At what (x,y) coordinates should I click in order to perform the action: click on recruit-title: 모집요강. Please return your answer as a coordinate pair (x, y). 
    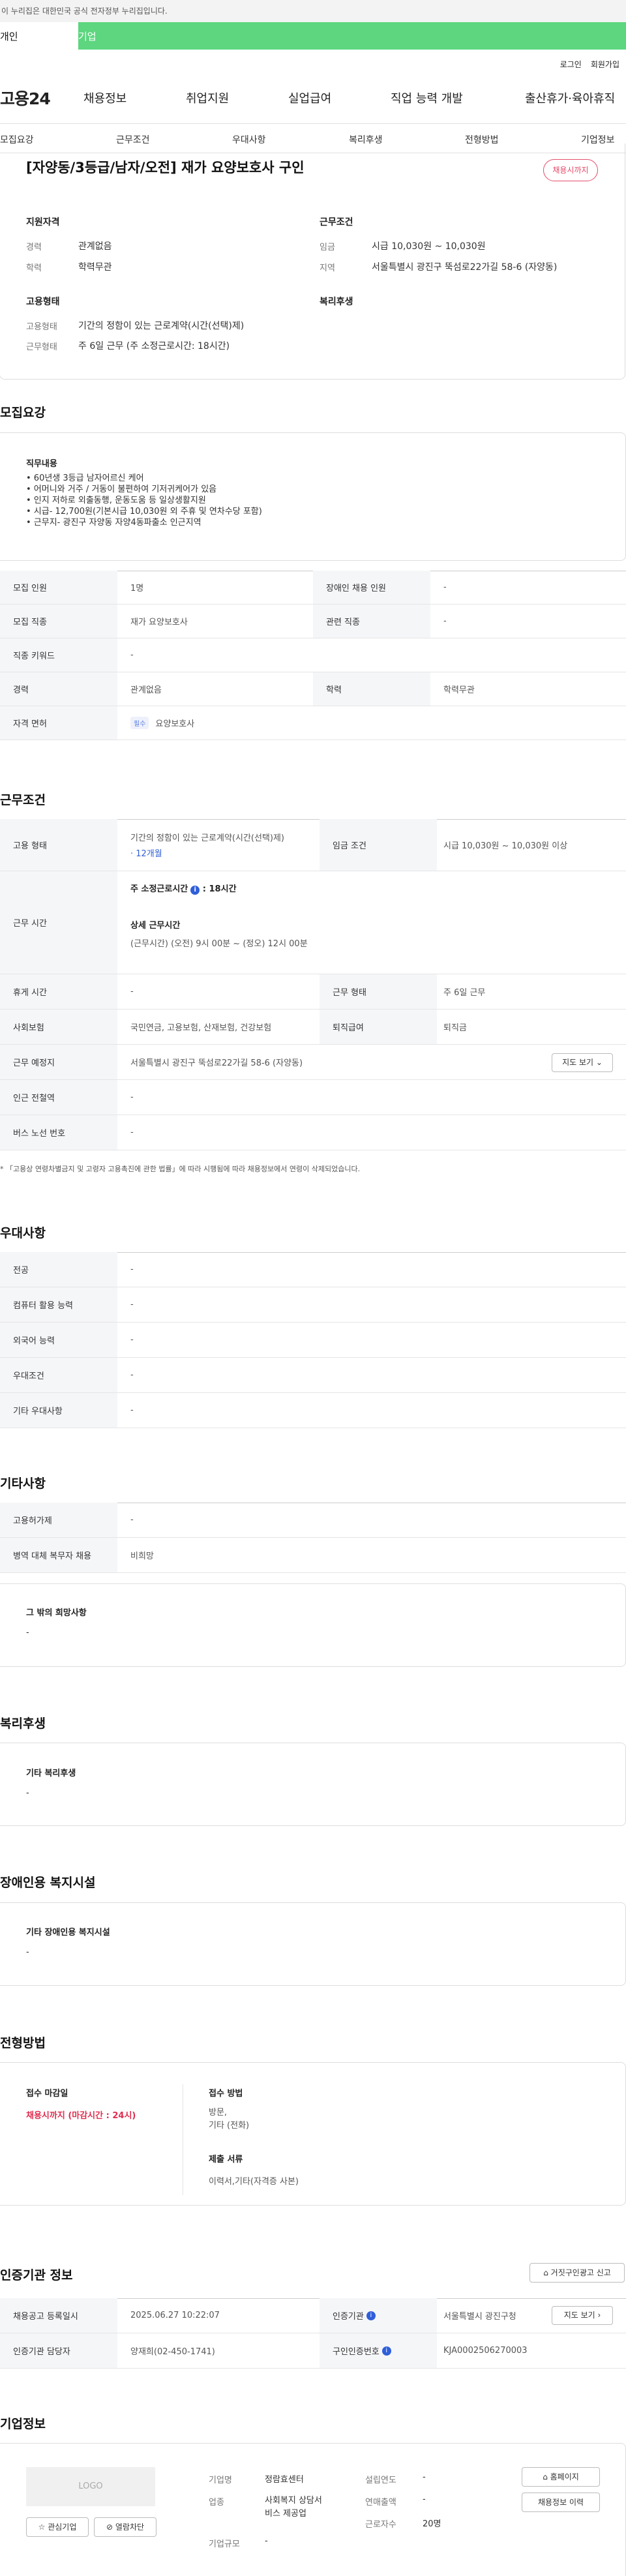
    Looking at the image, I should click on (23, 413).